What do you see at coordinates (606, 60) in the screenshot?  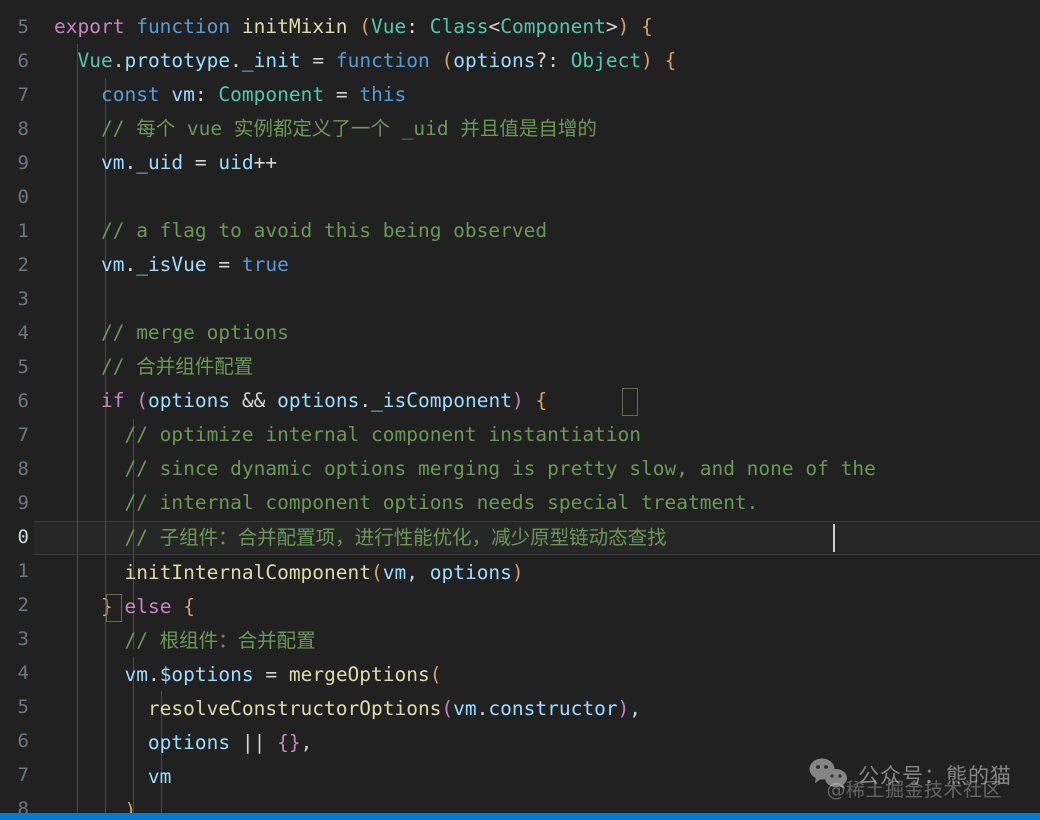 I see `token-type: Object` at bounding box center [606, 60].